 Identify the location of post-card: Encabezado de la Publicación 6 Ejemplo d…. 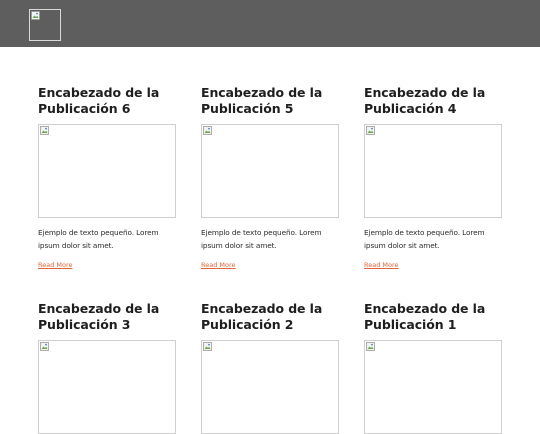
(107, 178).